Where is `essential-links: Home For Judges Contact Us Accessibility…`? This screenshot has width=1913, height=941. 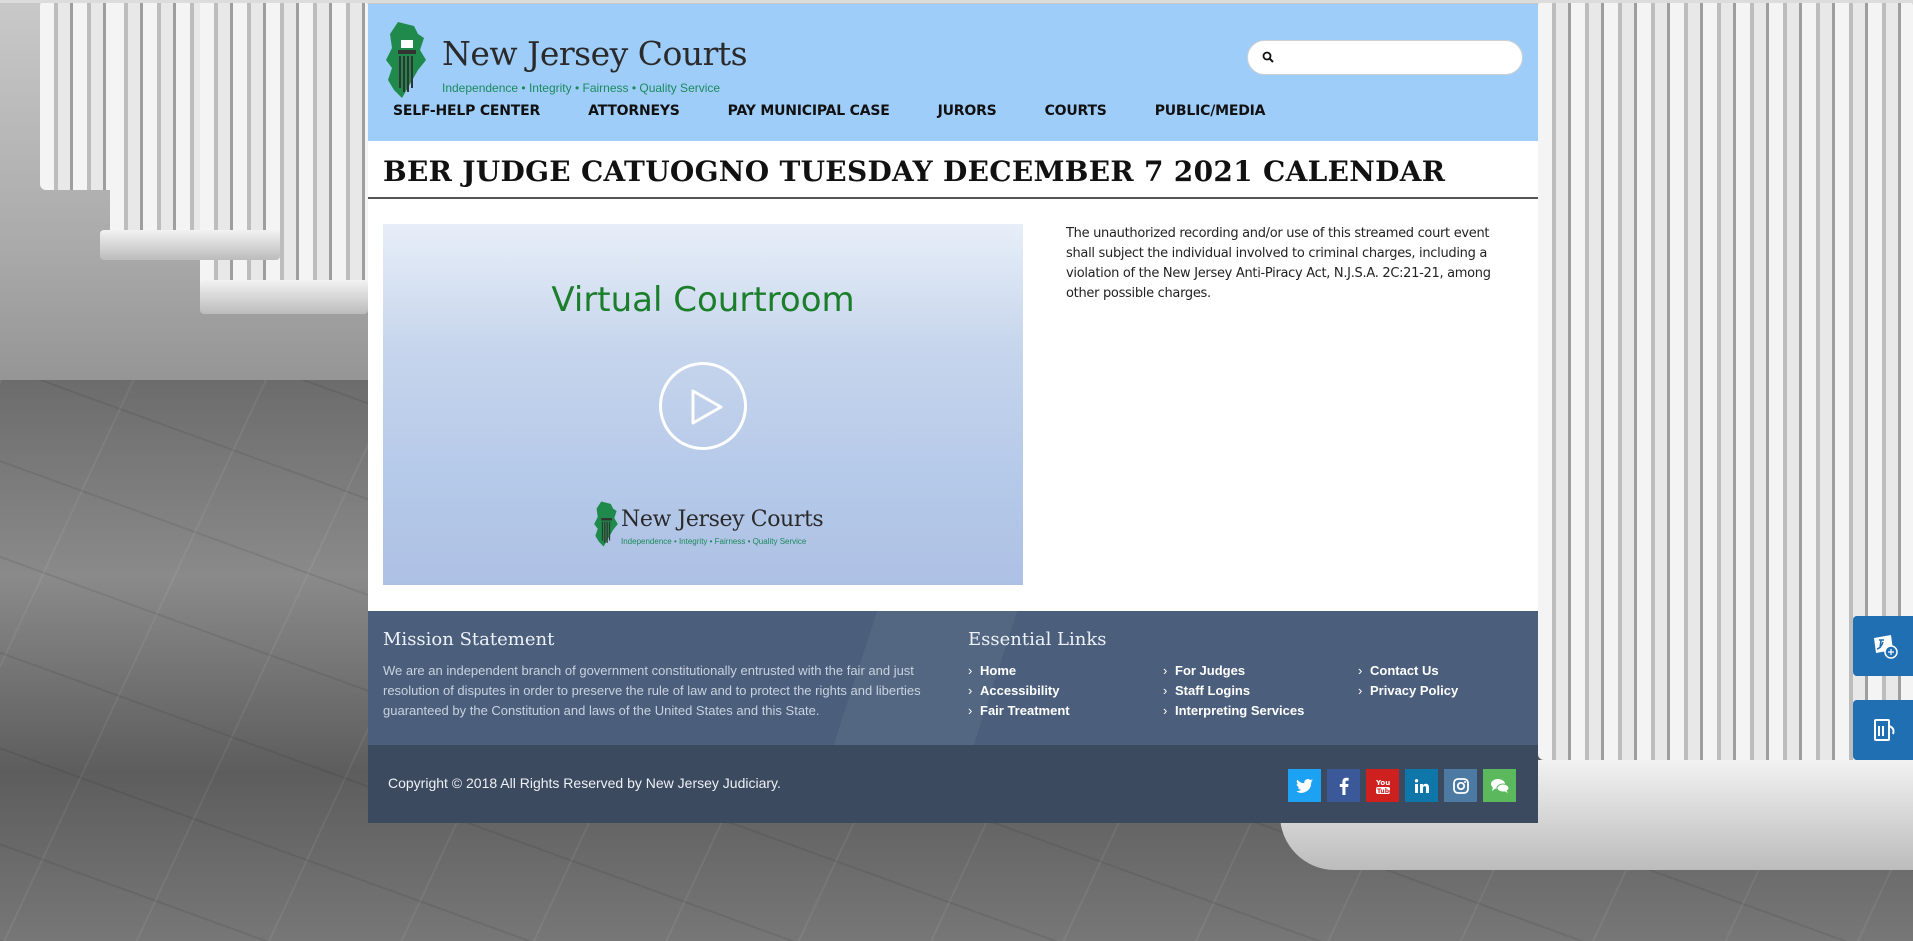 essential-links: Home For Judges Contact Us Accessibility… is located at coordinates (1243, 691).